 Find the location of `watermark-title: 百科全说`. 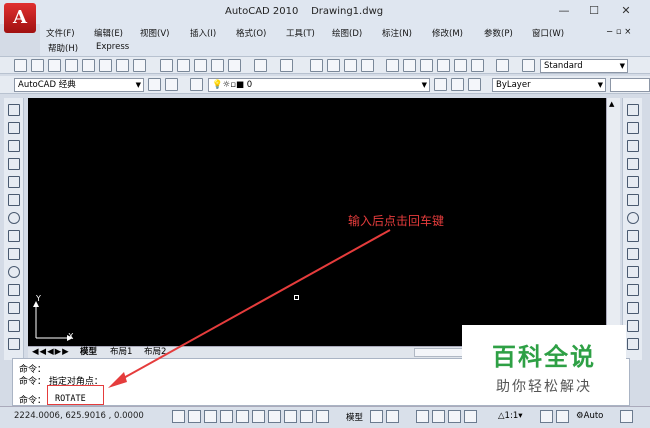

watermark-title: 百科全说 is located at coordinates (544, 357).